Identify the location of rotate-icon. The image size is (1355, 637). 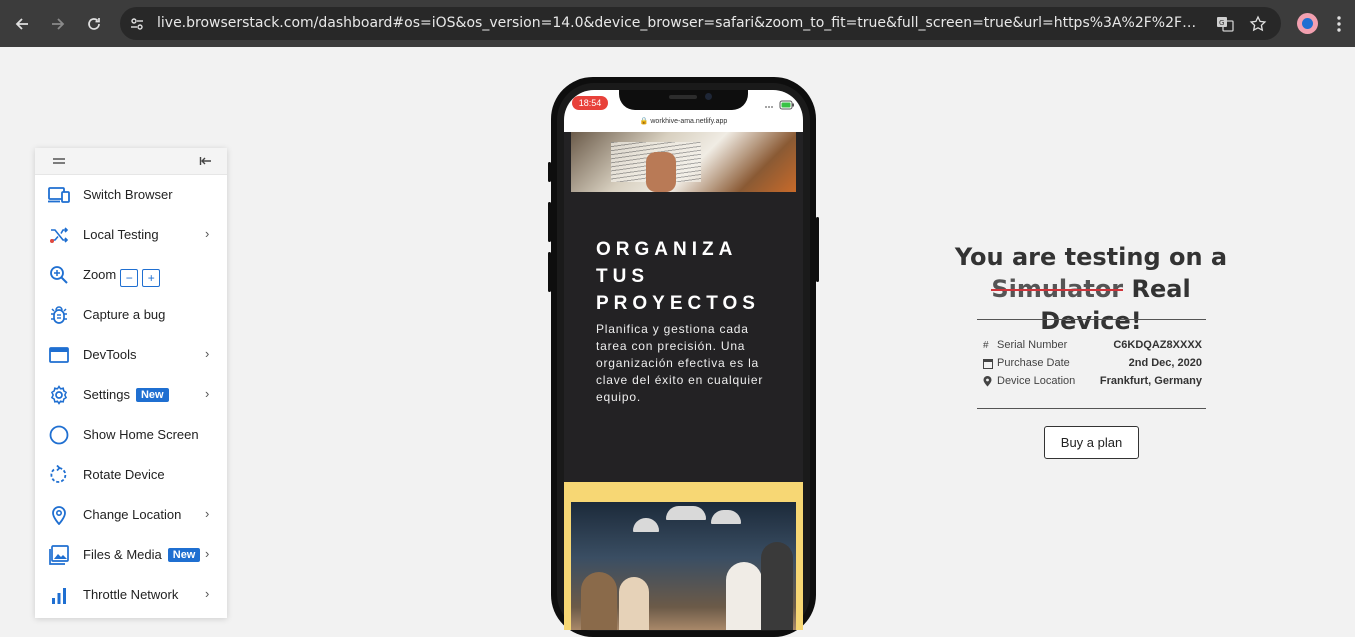
(59, 475).